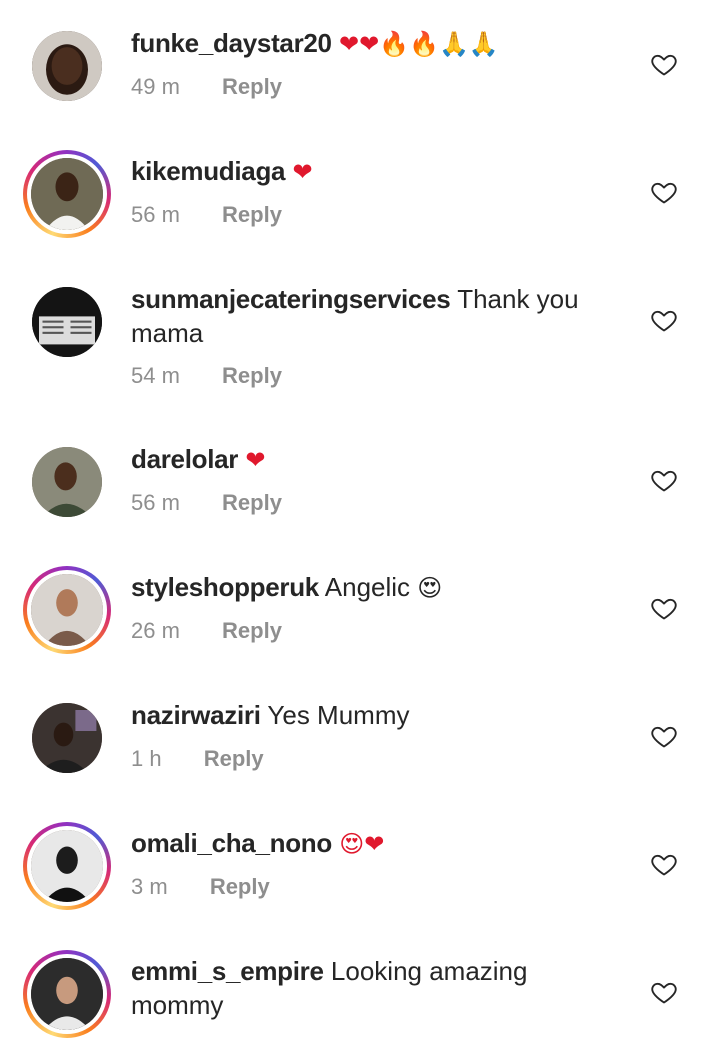 This screenshot has height=1038, width=717. What do you see at coordinates (338, 715) in the screenshot?
I see `comment-text: Yes Mummy` at bounding box center [338, 715].